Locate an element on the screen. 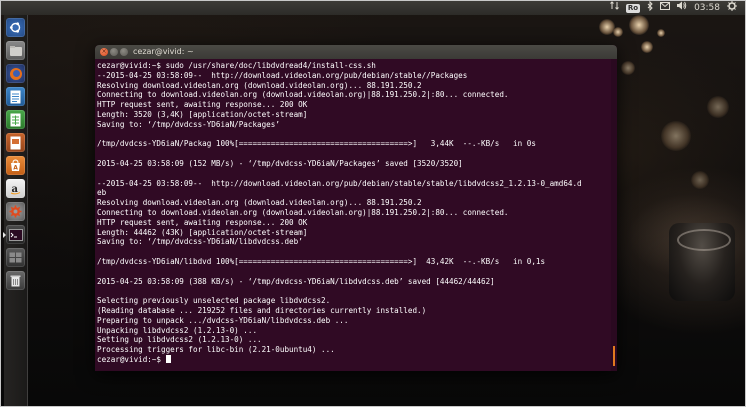 This screenshot has height=407, width=746. terminal-prompt: cezar@vivid:~$ is located at coordinates (131, 359).